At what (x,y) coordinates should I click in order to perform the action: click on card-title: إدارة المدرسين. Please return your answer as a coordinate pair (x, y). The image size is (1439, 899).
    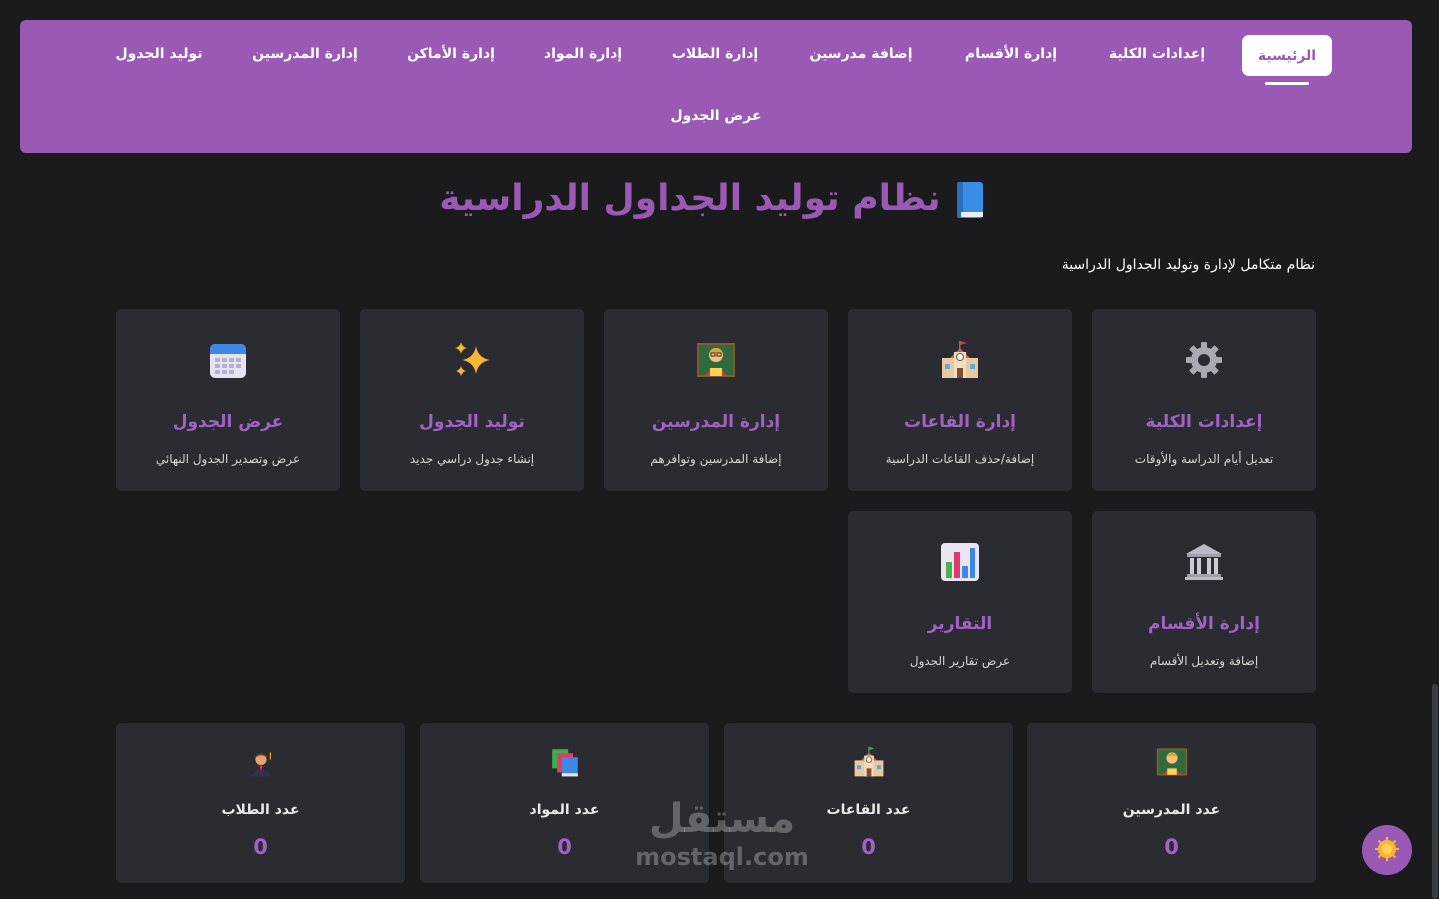
    Looking at the image, I should click on (716, 422).